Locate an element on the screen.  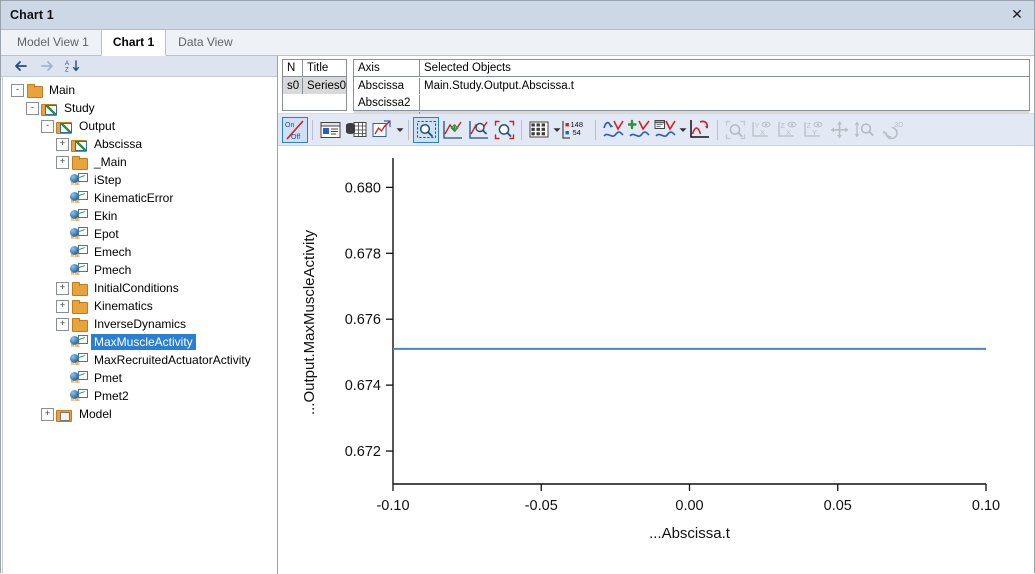
view-tabs: Model View 1 Chart 1 Data View is located at coordinates (517, 42).